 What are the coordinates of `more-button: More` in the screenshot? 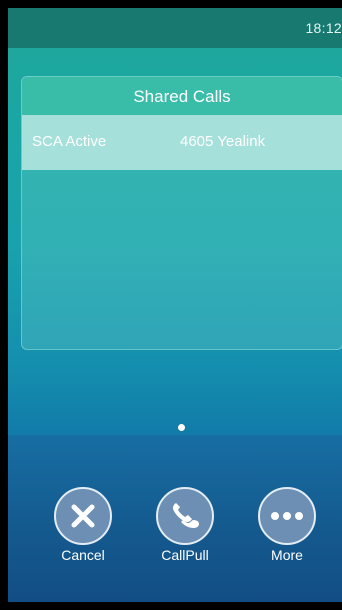 It's located at (287, 527).